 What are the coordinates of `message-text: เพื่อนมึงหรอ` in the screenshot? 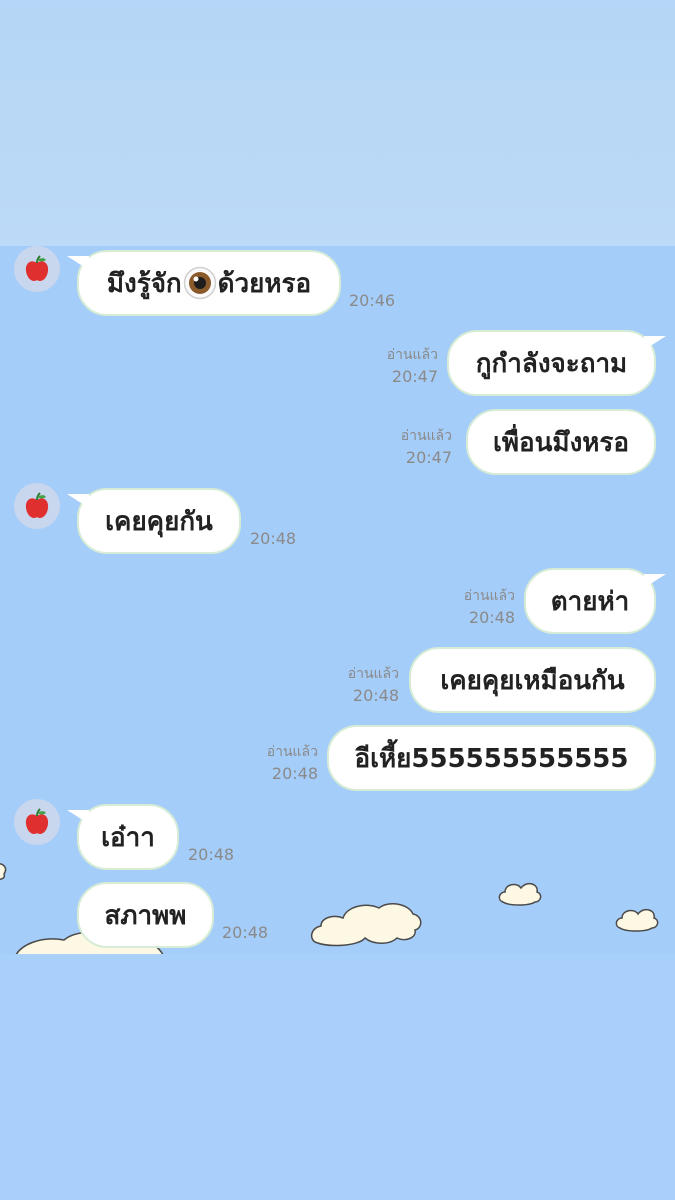 It's located at (561, 442).